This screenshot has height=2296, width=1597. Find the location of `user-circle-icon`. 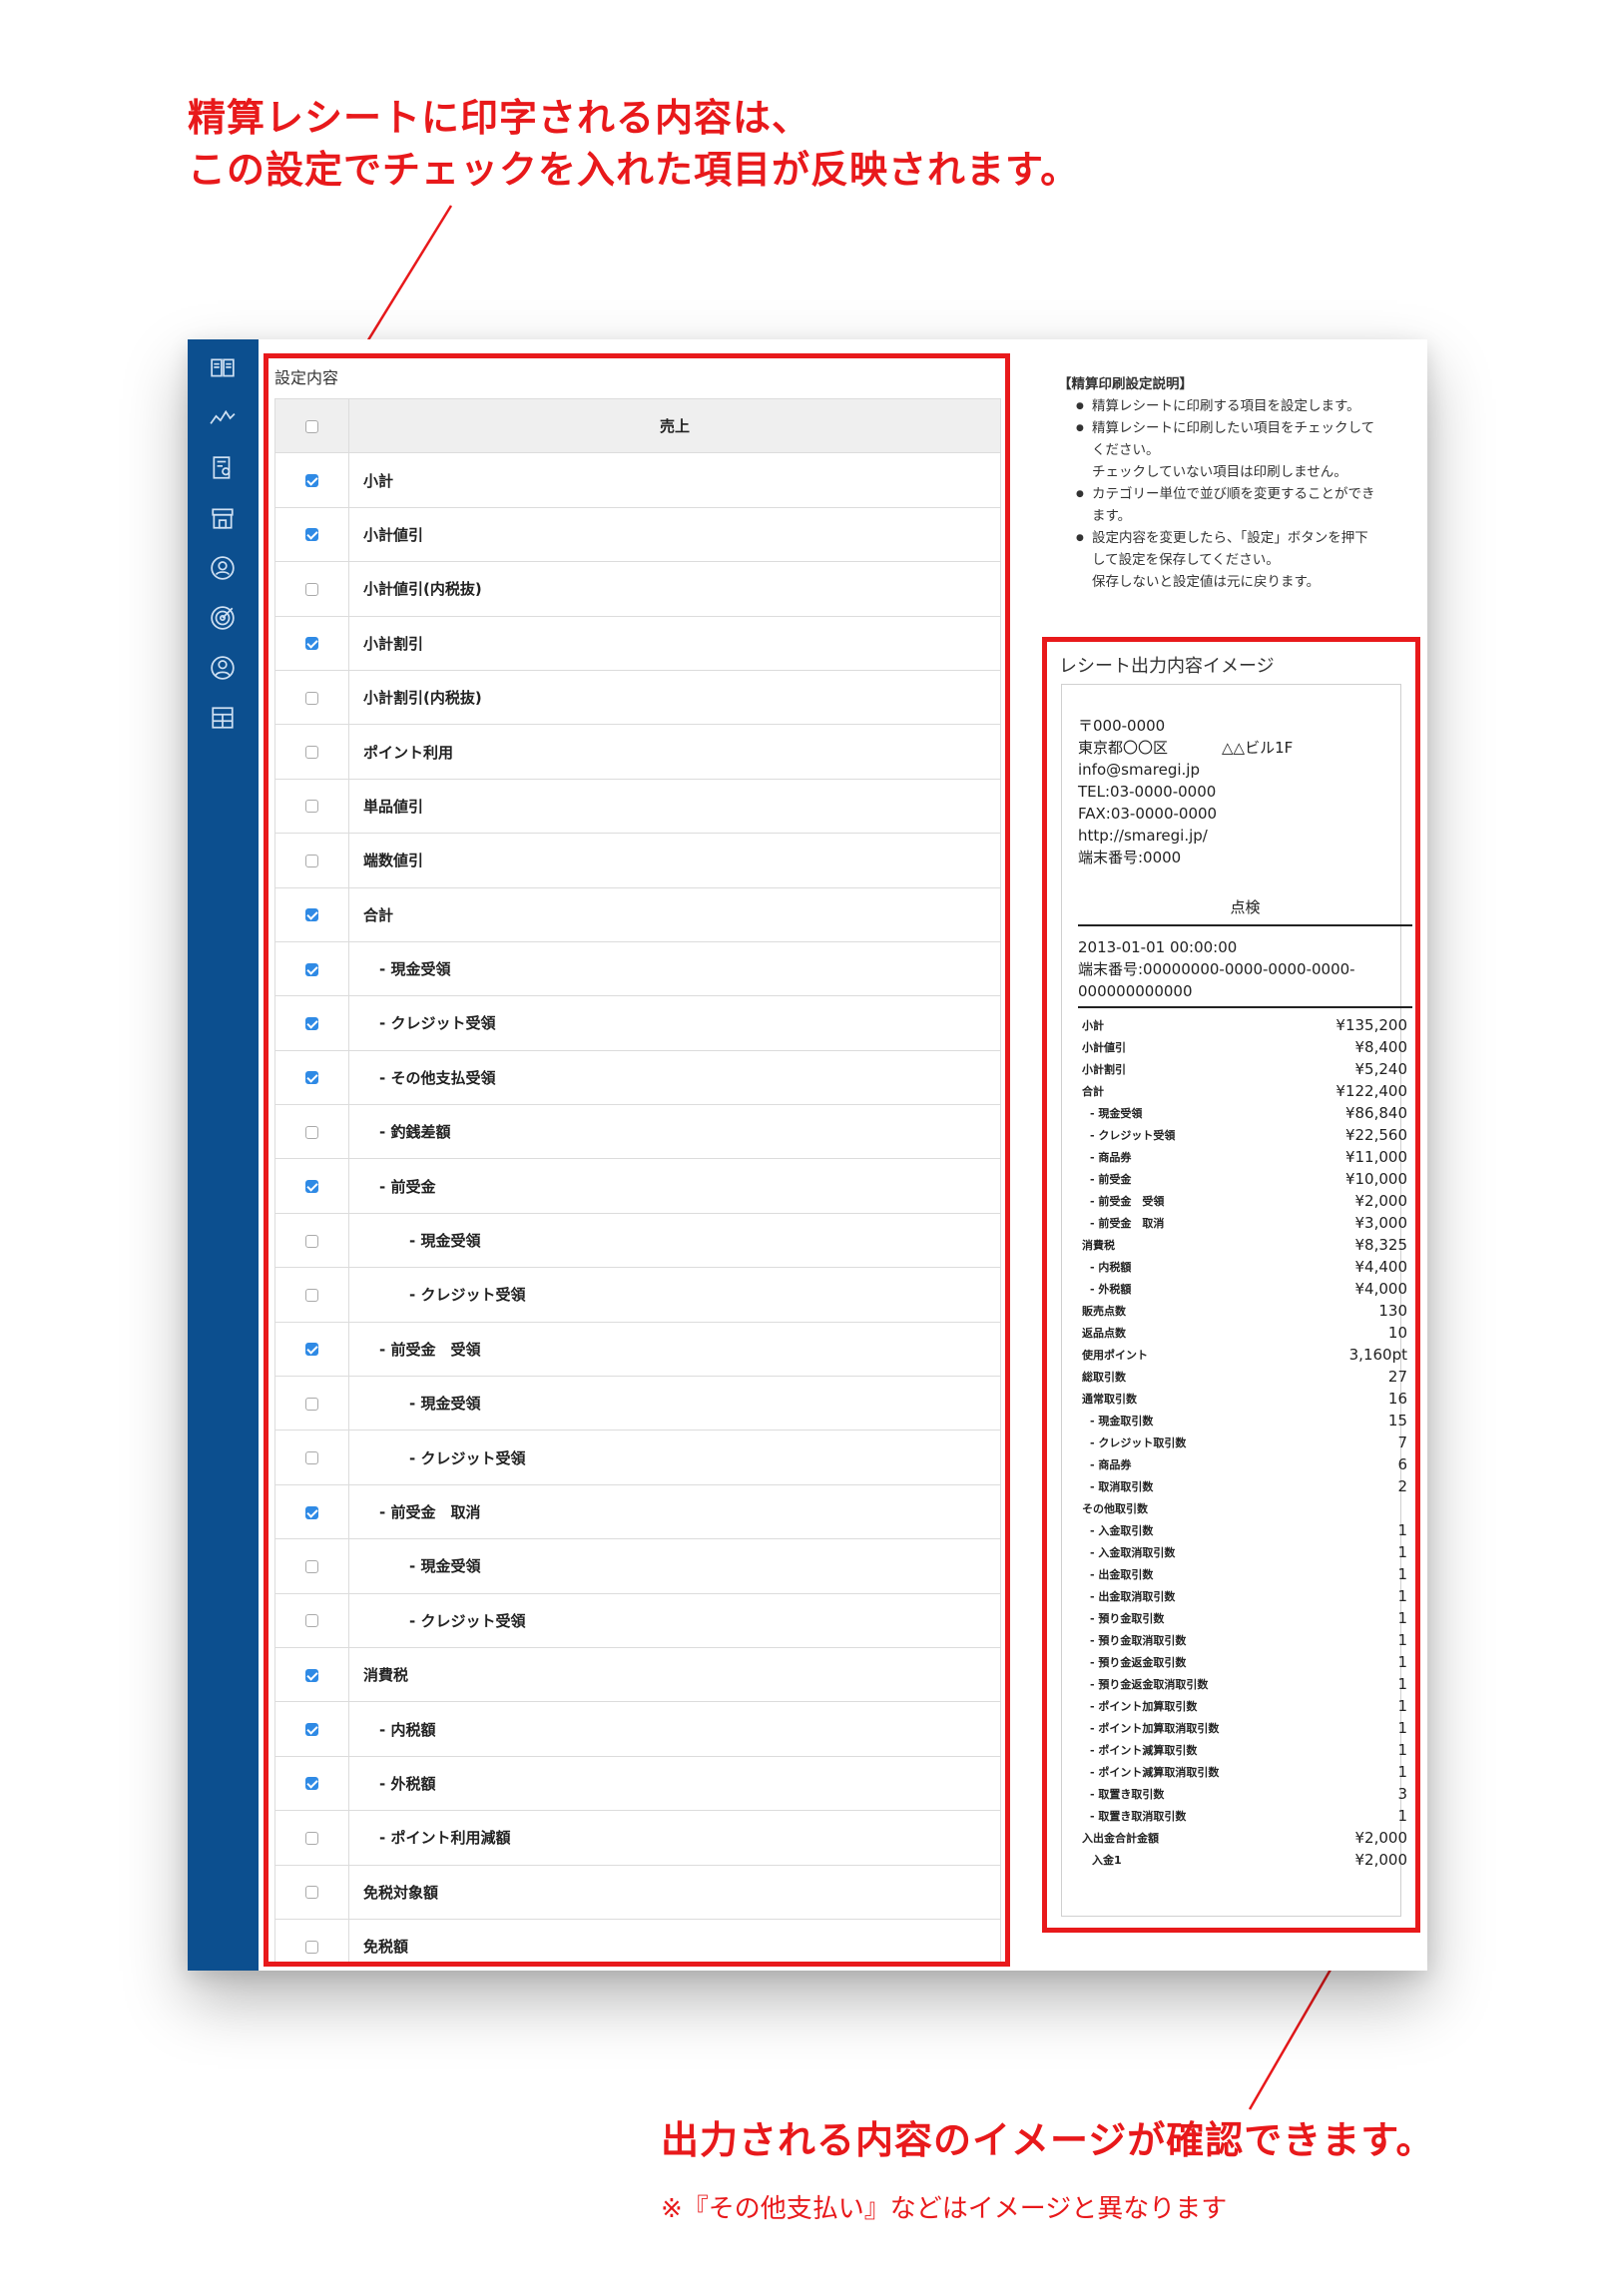

user-circle-icon is located at coordinates (223, 568).